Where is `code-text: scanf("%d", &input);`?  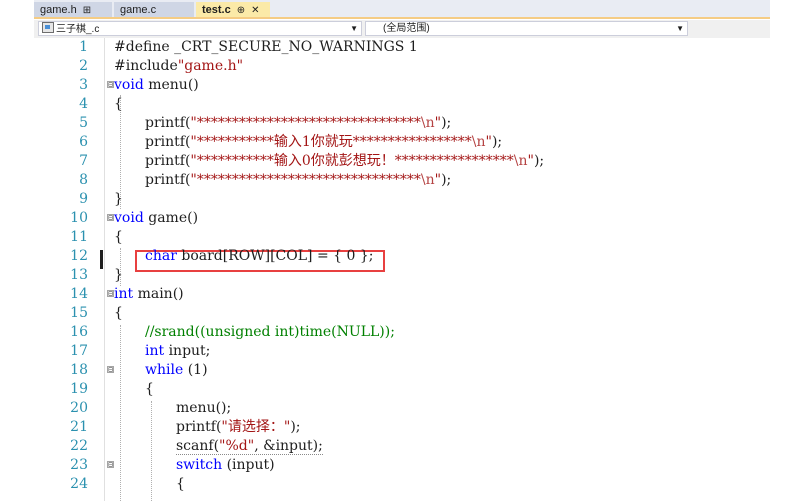 code-text: scanf("%d", &input); is located at coordinates (249, 446).